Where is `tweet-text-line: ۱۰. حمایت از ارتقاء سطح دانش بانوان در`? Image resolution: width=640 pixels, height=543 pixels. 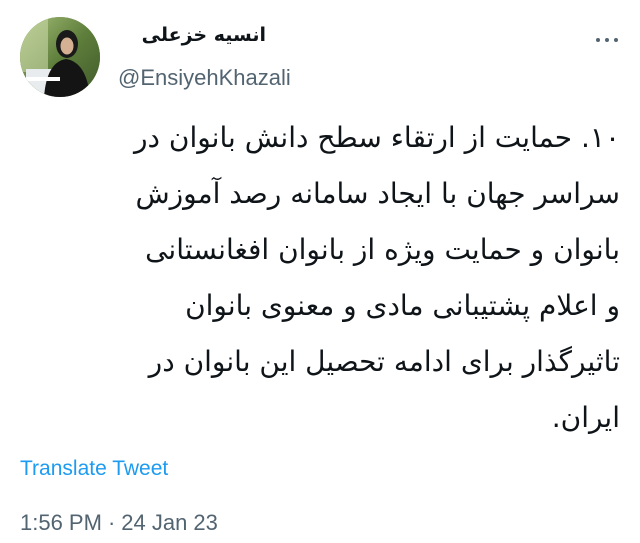 tweet-text-line: ۱۰. حمایت از ارتقاء سطح دانش بانوان در is located at coordinates (376, 137).